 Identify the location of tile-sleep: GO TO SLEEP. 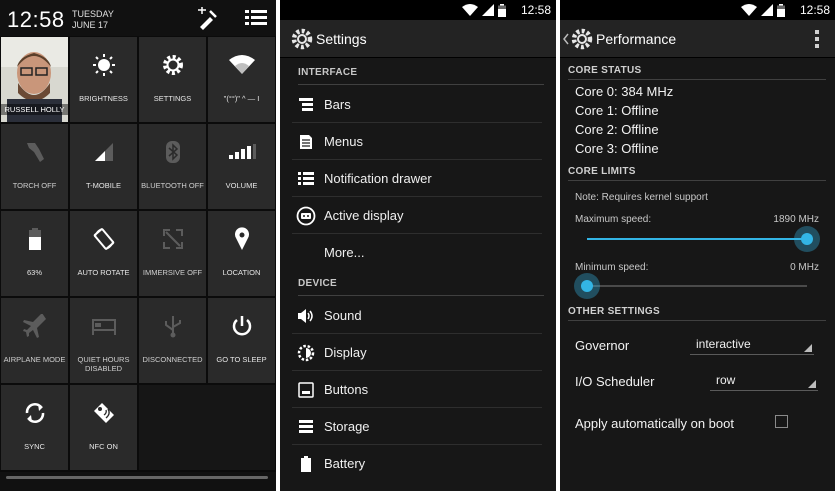
(241, 340).